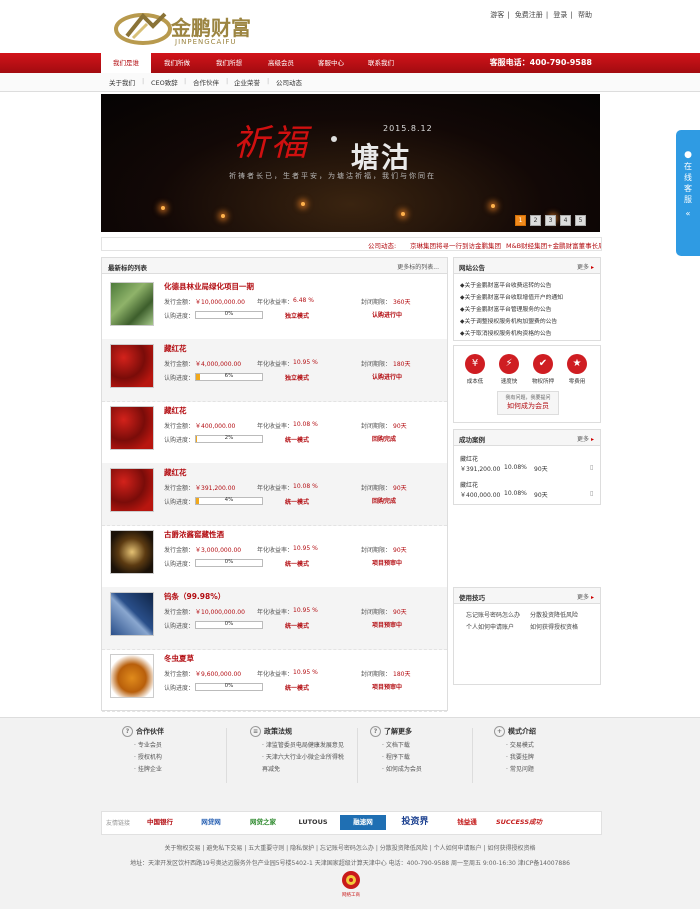 The width and height of the screenshot is (700, 909). I want to click on footer-bottom-link: 分散投资降低风险, so click(404, 848).